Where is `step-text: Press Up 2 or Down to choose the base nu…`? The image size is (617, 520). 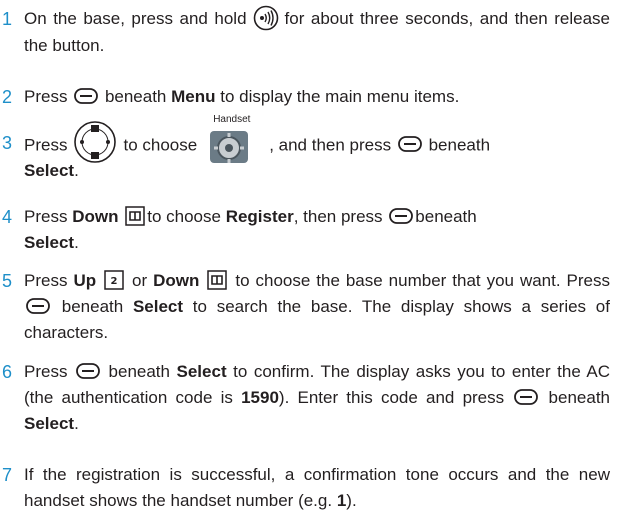
step-text: Press Up 2 or Down to choose the base nu… is located at coordinates (317, 307).